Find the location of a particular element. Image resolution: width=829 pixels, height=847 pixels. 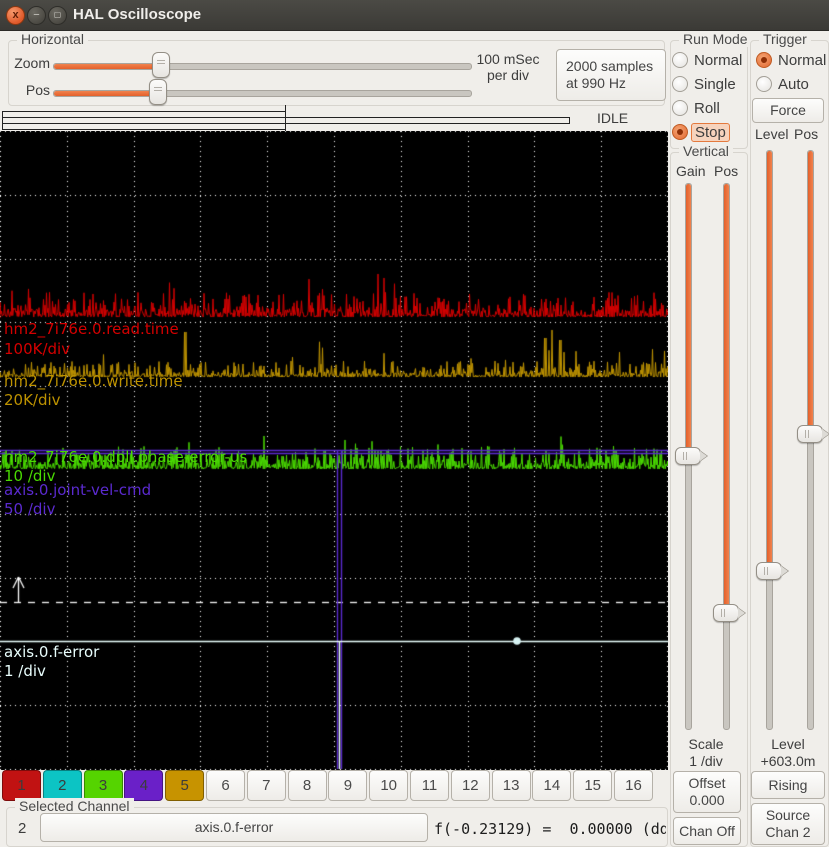

trace-name-label-3: axis.0.joint-vel-cmd is located at coordinates (78, 490).